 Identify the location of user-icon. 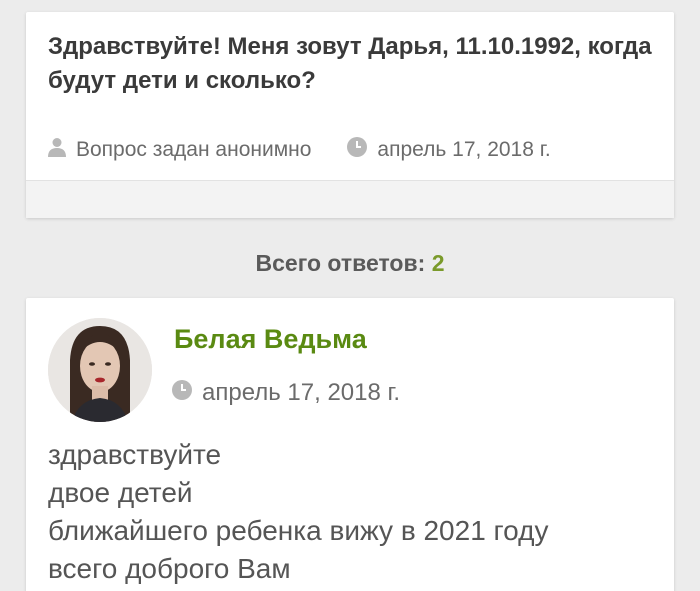
(57, 150).